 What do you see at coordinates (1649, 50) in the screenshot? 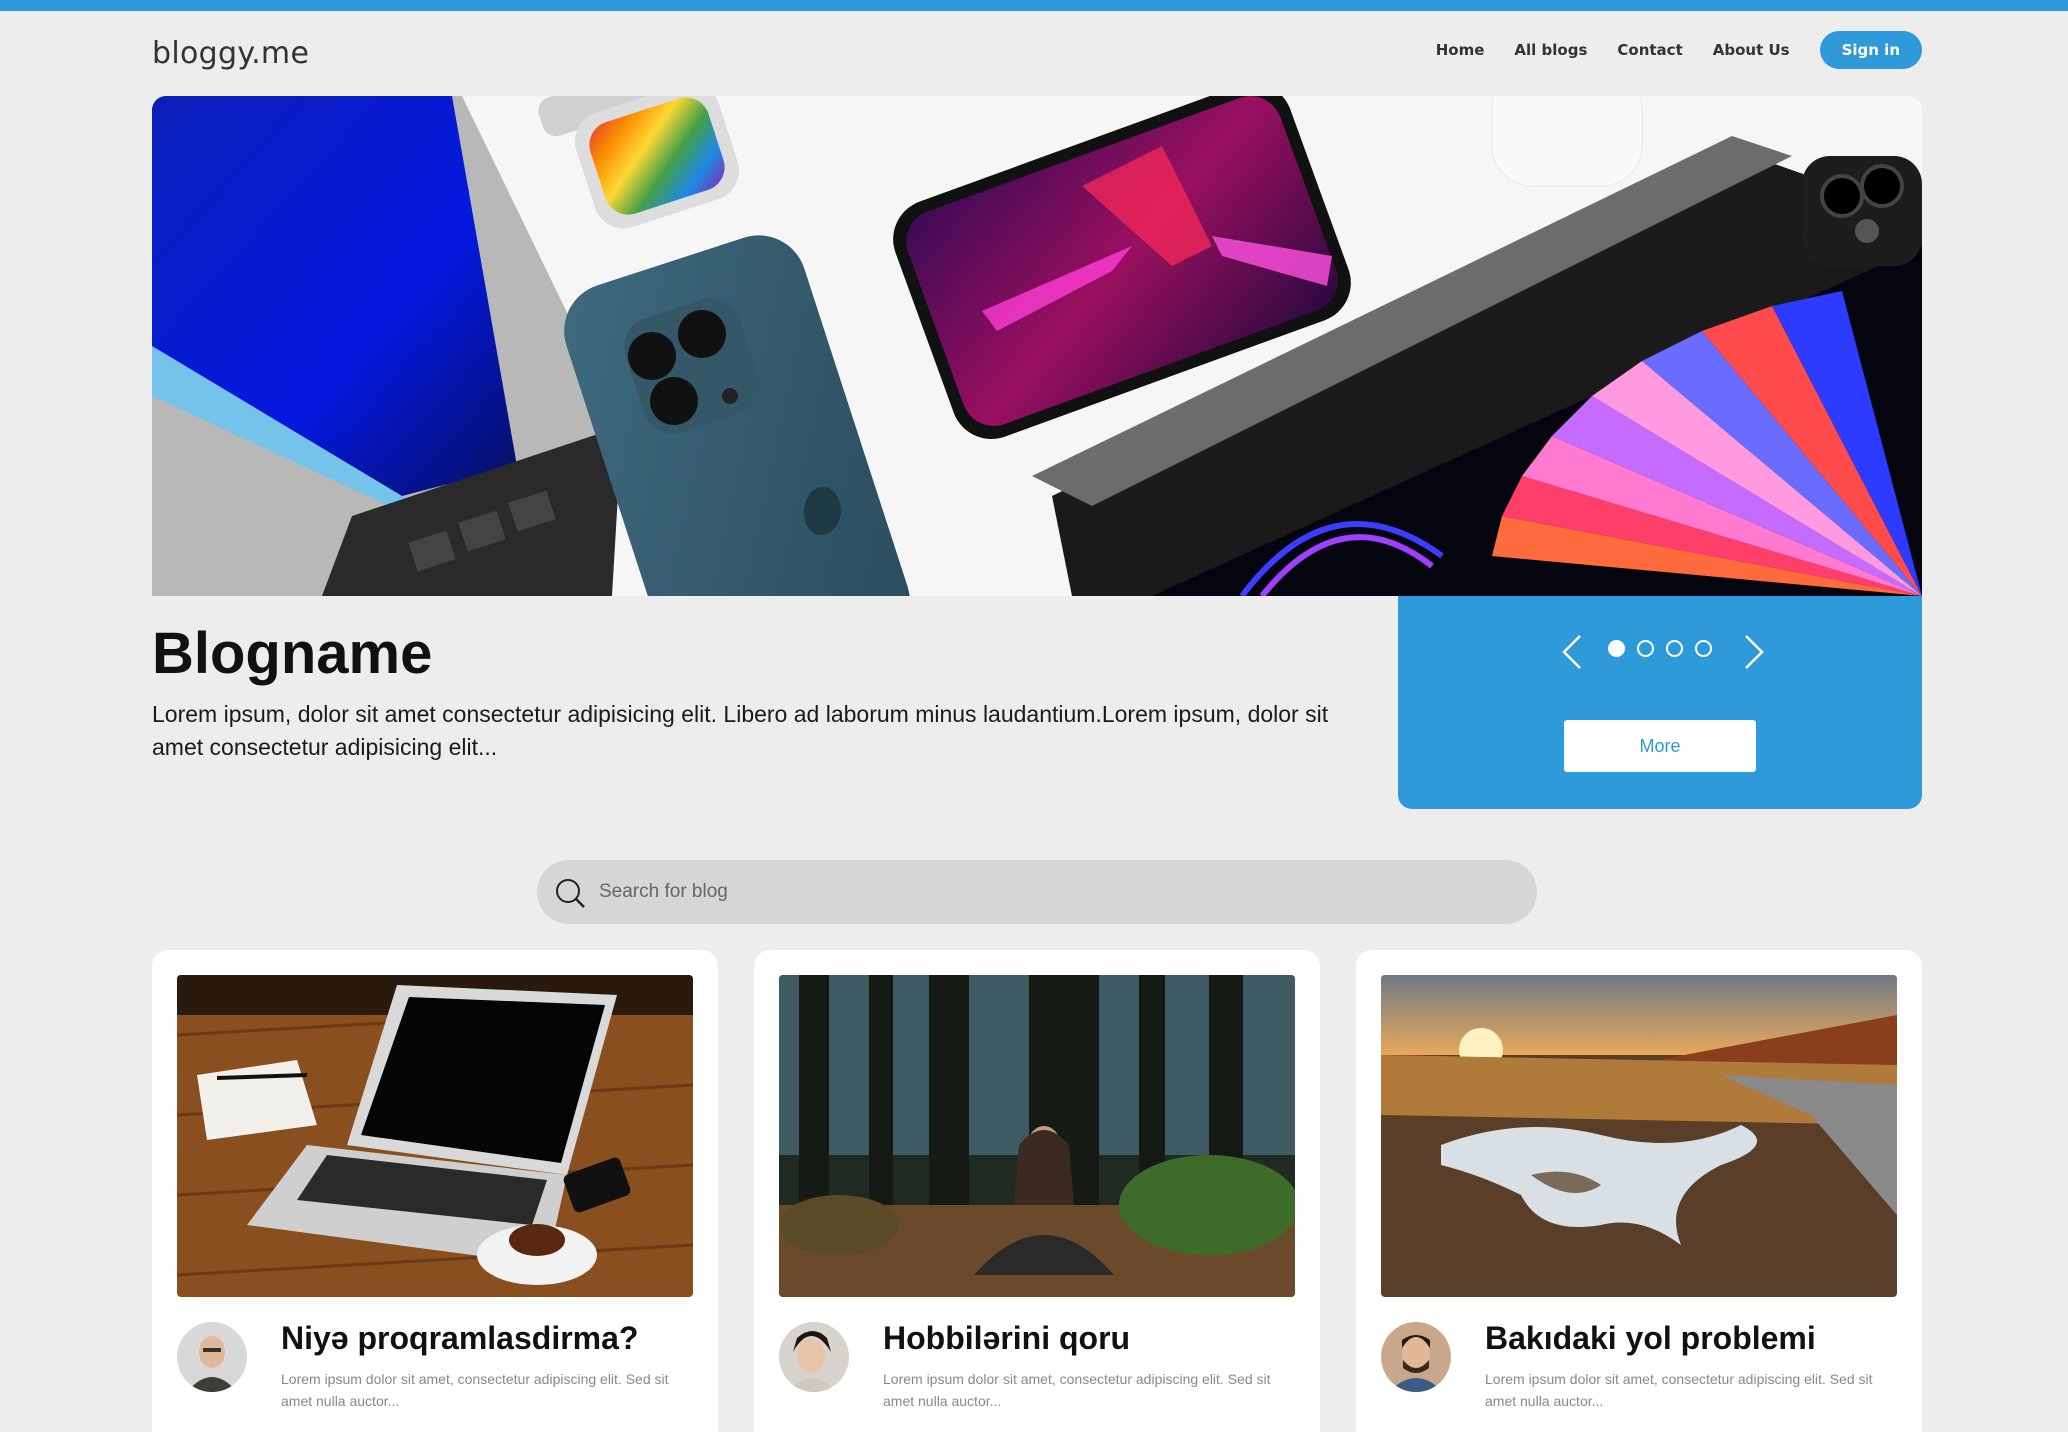
I see `nav-contact: Contact` at bounding box center [1649, 50].